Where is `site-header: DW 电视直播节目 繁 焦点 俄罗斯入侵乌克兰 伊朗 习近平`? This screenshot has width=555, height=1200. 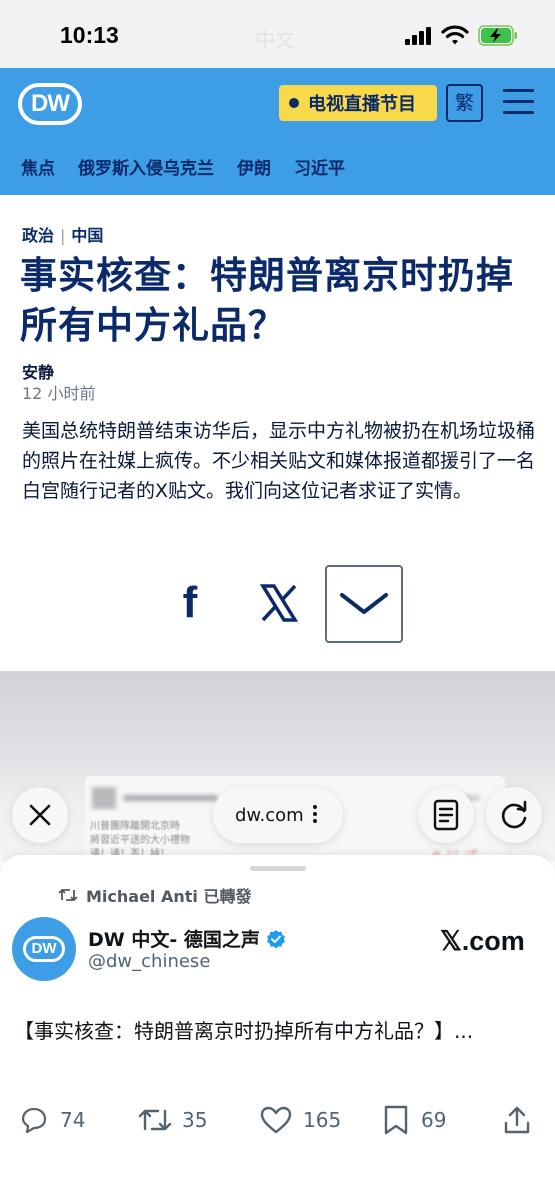 site-header: DW 电视直播节目 繁 焦点 俄罗斯入侵乌克兰 伊朗 习近平 is located at coordinates (277, 131).